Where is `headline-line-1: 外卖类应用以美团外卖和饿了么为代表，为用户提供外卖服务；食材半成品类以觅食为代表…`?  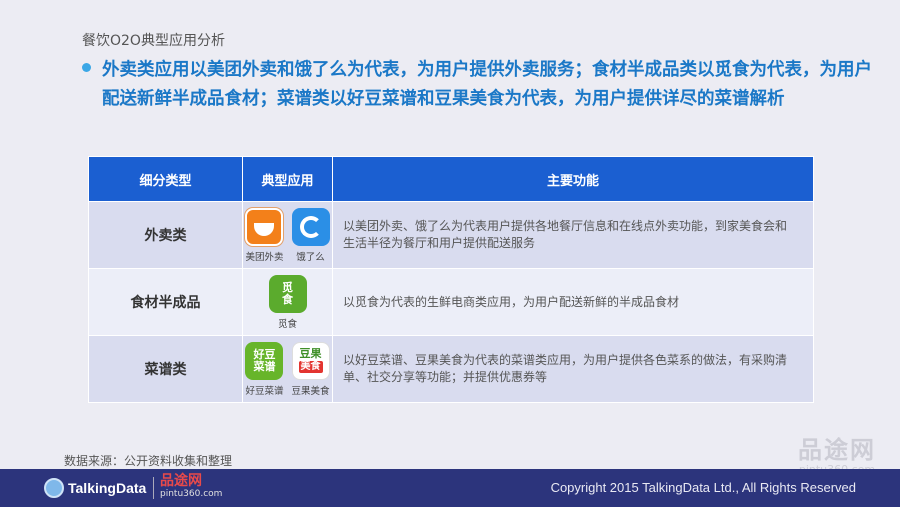
headline-line-1: 外卖类应用以美团外卖和饿了么为代表，为用户提供外卖服务；食材半成品类以觅食为代表… is located at coordinates (487, 70).